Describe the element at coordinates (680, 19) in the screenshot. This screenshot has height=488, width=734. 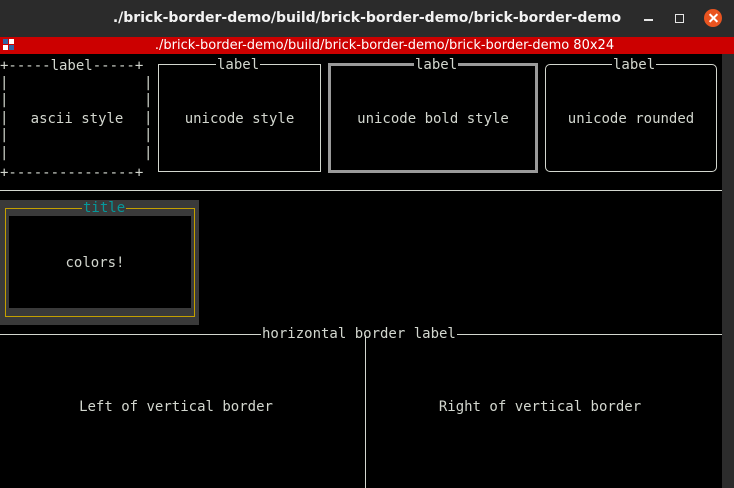
I see `maximize-icon` at that location.